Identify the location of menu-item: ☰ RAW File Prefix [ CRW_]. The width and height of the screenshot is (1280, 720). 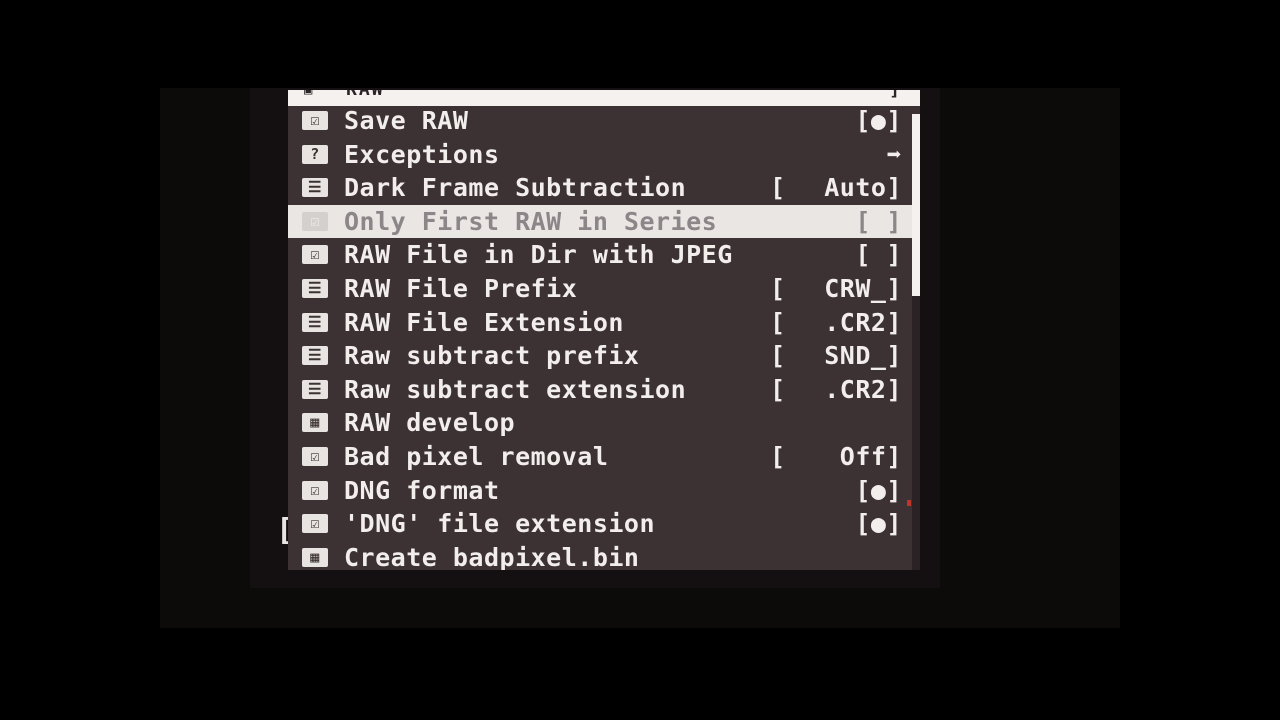
(600, 289).